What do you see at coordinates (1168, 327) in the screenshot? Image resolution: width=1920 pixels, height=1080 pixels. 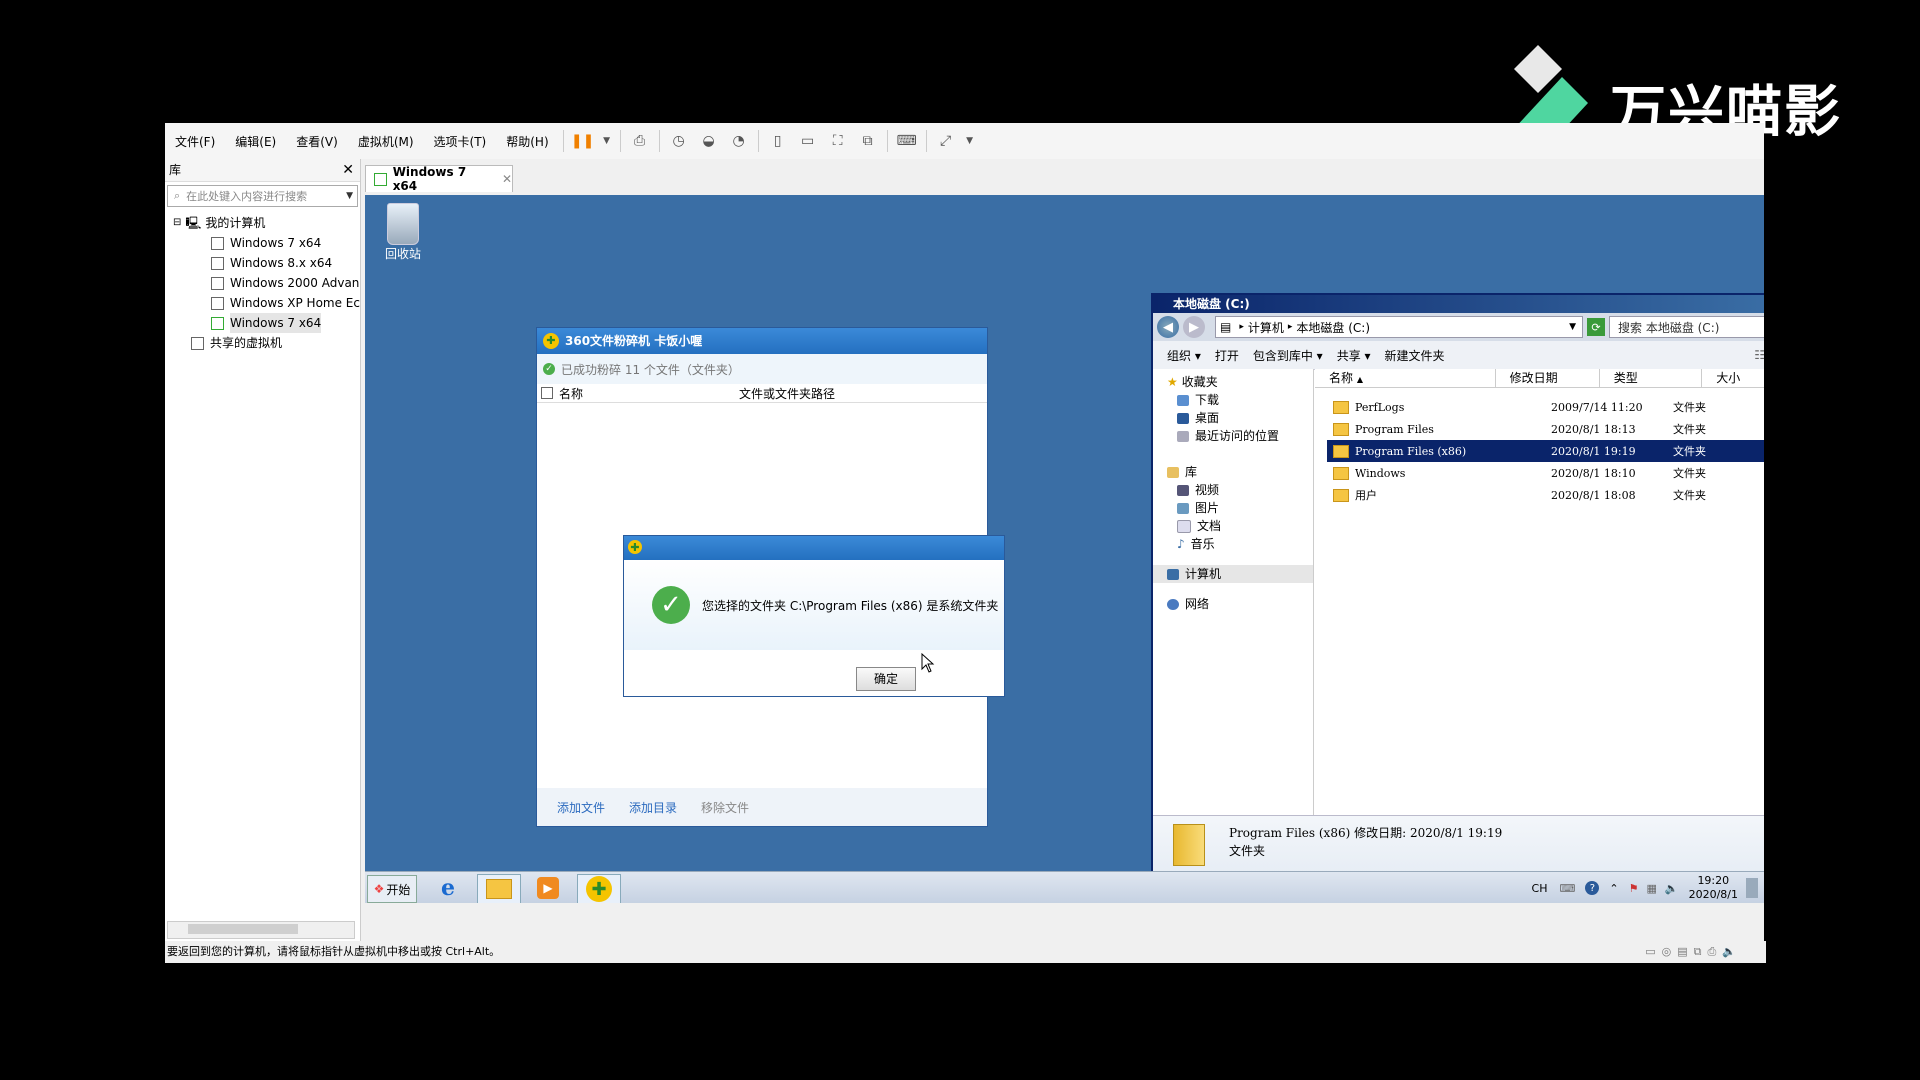 I see `back-icon: ◀` at bounding box center [1168, 327].